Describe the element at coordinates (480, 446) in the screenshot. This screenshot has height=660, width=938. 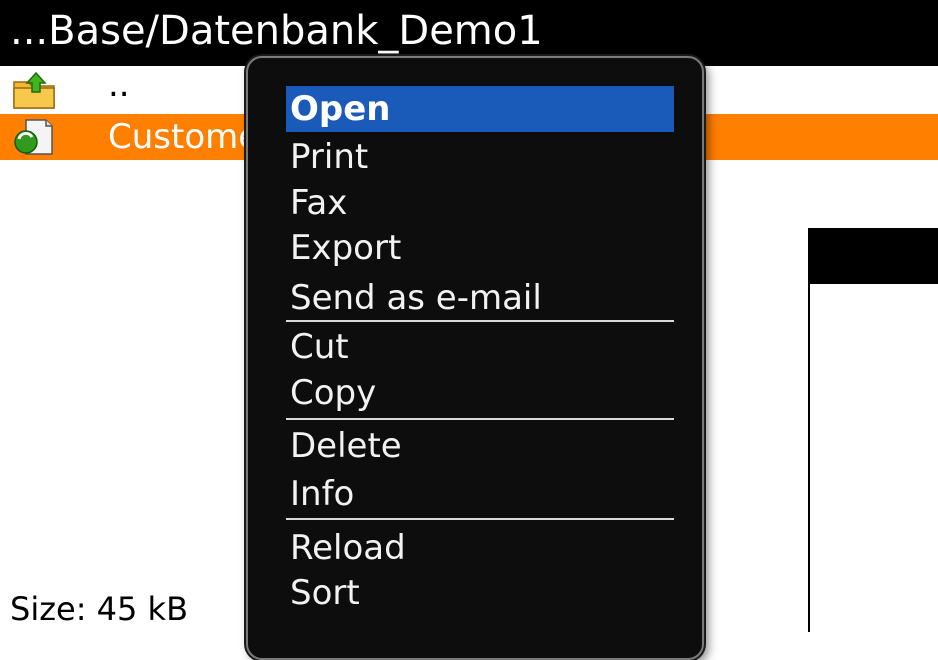
I see `menu-item-delete: Delete` at that location.